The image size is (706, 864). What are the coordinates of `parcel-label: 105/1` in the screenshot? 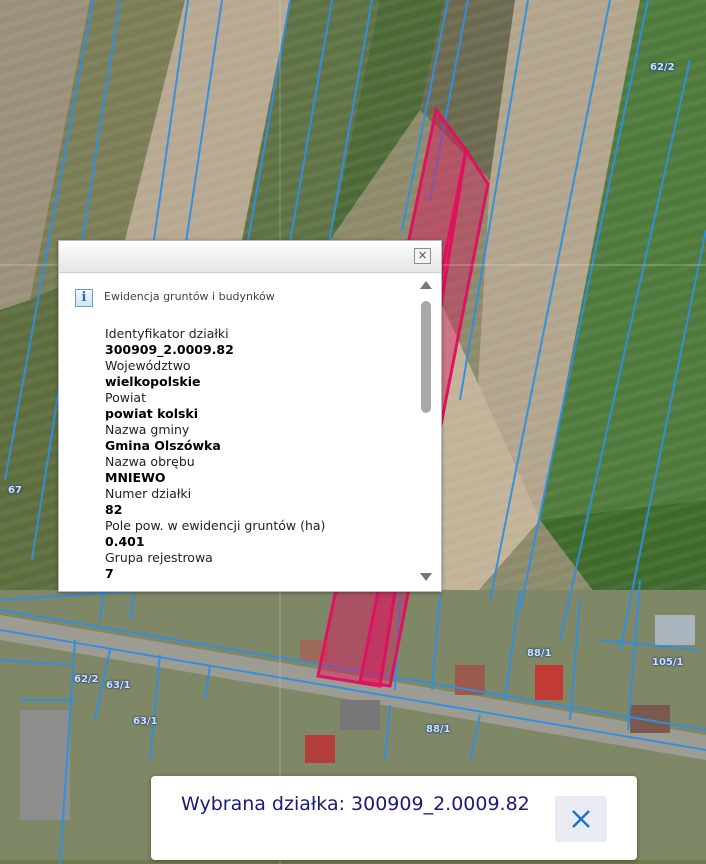 It's located at (668, 662).